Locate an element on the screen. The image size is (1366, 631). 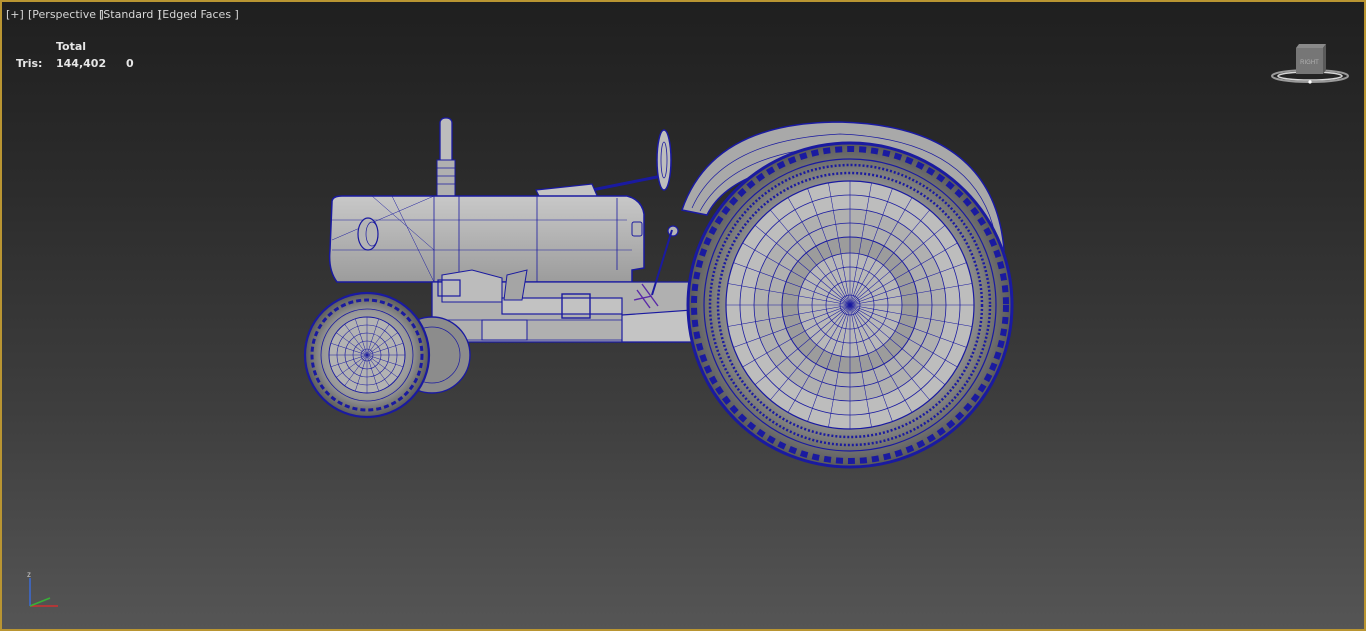
rear-wheel is located at coordinates (850, 305).